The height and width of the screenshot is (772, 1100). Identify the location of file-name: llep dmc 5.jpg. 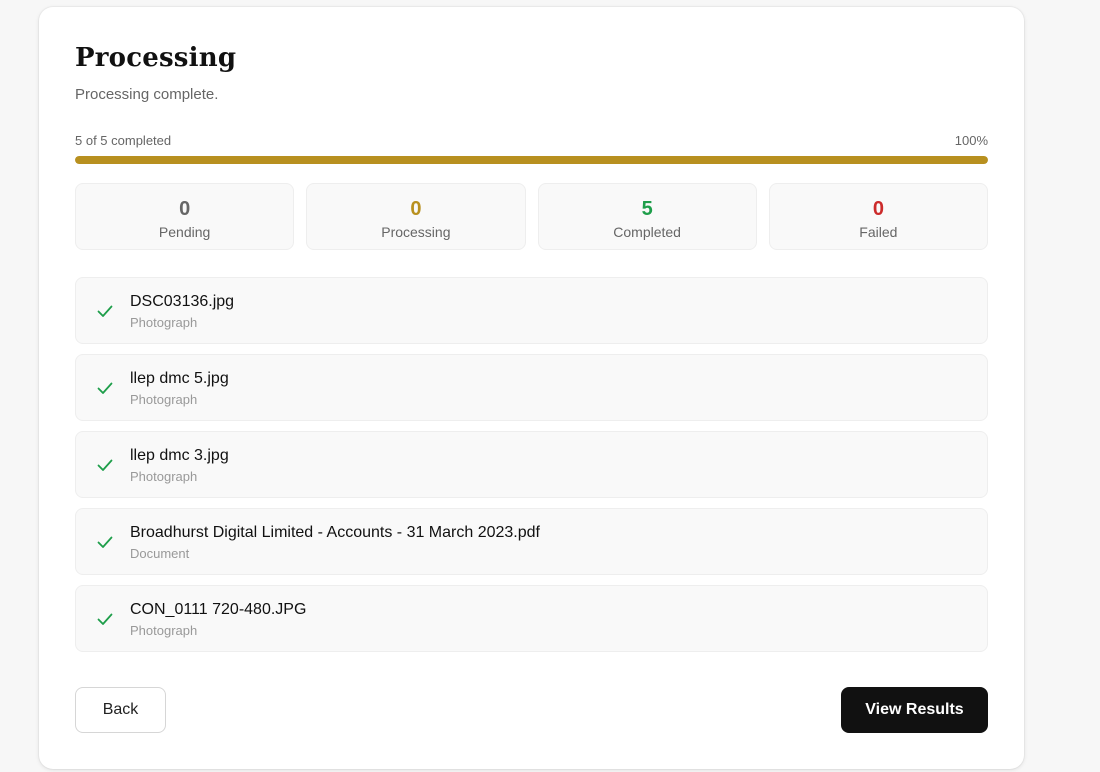
(179, 378).